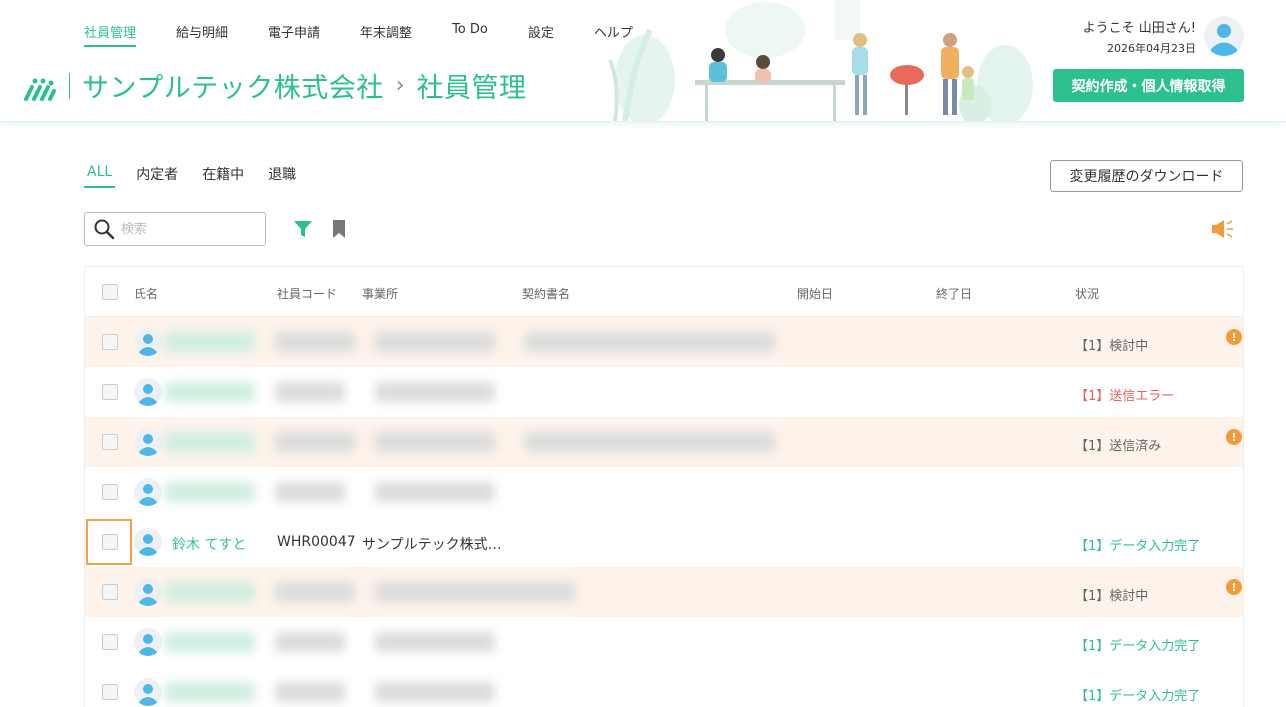  I want to click on nav-item-todo: To Do, so click(470, 34).